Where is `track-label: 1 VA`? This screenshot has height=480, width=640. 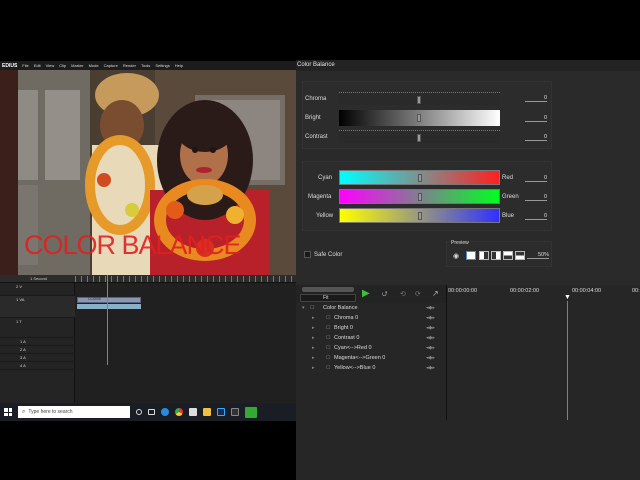
track-label: 1 VA is located at coordinates (20, 299).